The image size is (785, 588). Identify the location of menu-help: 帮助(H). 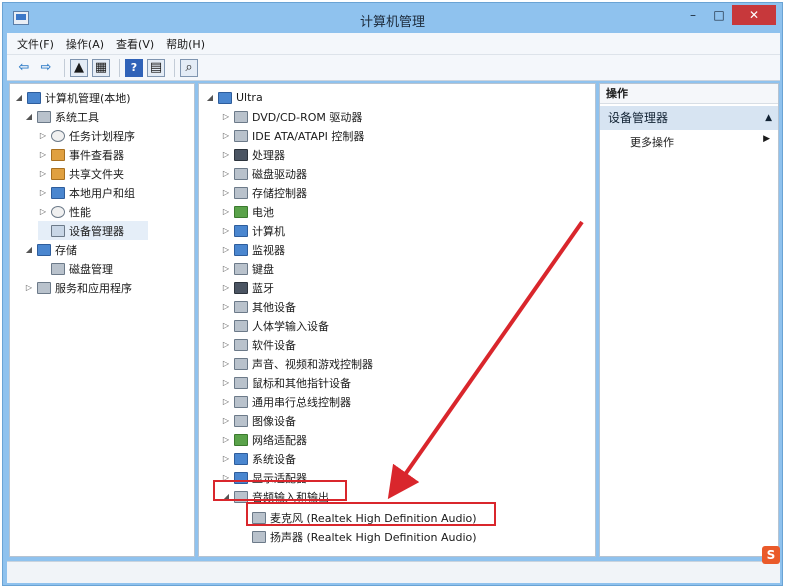
(185, 44).